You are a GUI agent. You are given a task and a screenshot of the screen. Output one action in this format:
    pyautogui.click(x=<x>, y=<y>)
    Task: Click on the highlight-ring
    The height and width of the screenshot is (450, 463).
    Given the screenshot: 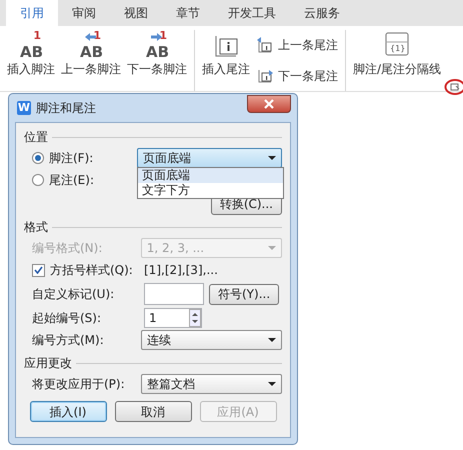 What is the action you would take?
    pyautogui.click(x=453, y=87)
    